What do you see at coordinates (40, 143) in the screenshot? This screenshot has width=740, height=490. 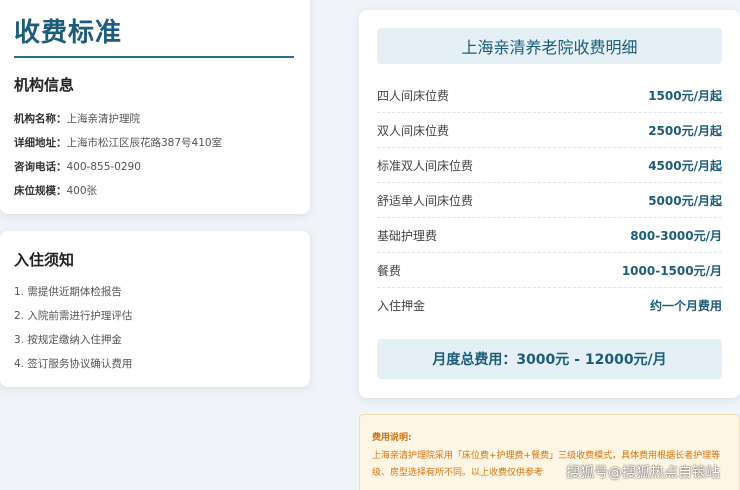 I see `info-address-label: 详细地址：` at bounding box center [40, 143].